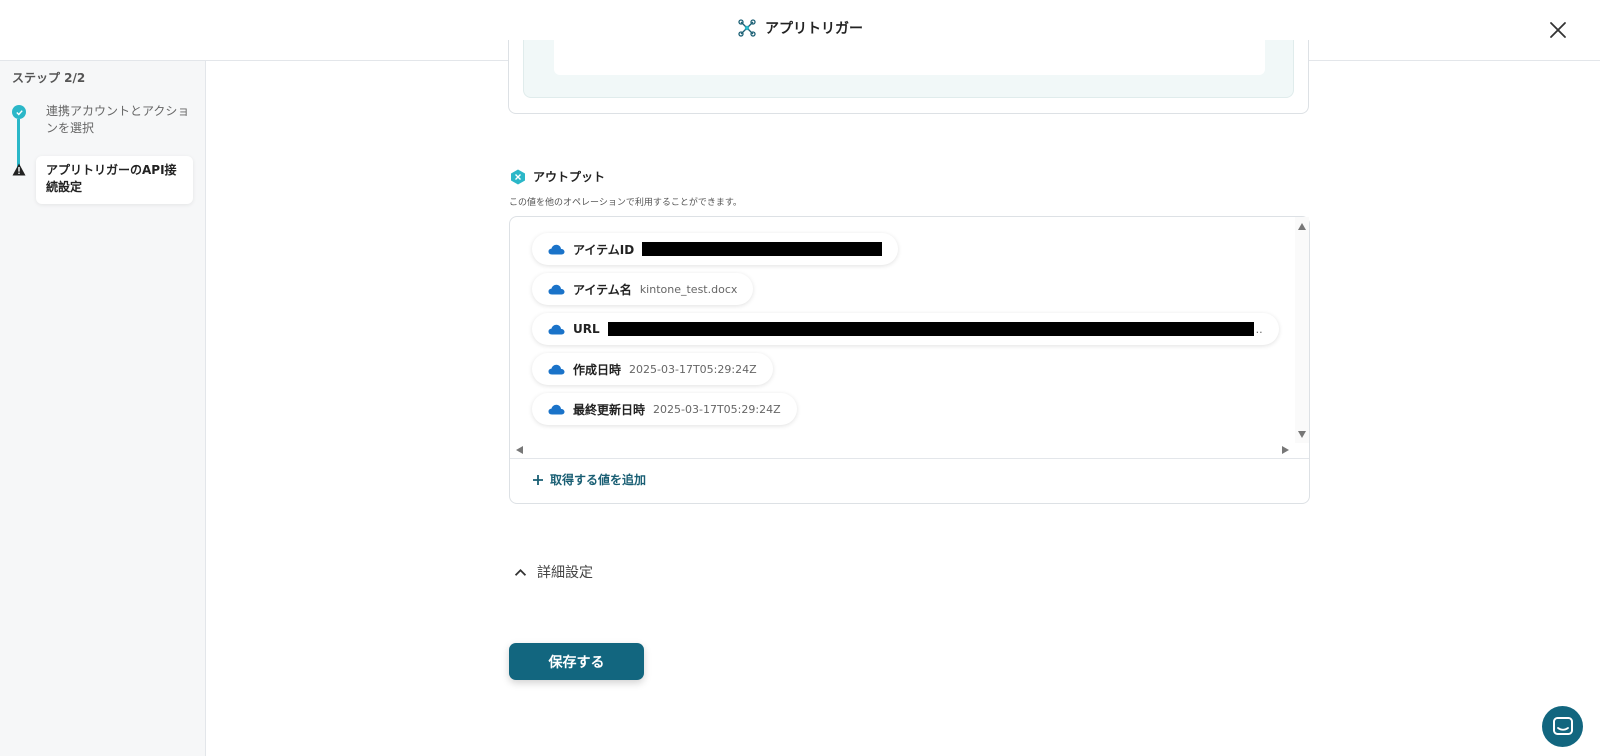 The image size is (1600, 756). Describe the element at coordinates (518, 176) in the screenshot. I see `output-icon` at that location.